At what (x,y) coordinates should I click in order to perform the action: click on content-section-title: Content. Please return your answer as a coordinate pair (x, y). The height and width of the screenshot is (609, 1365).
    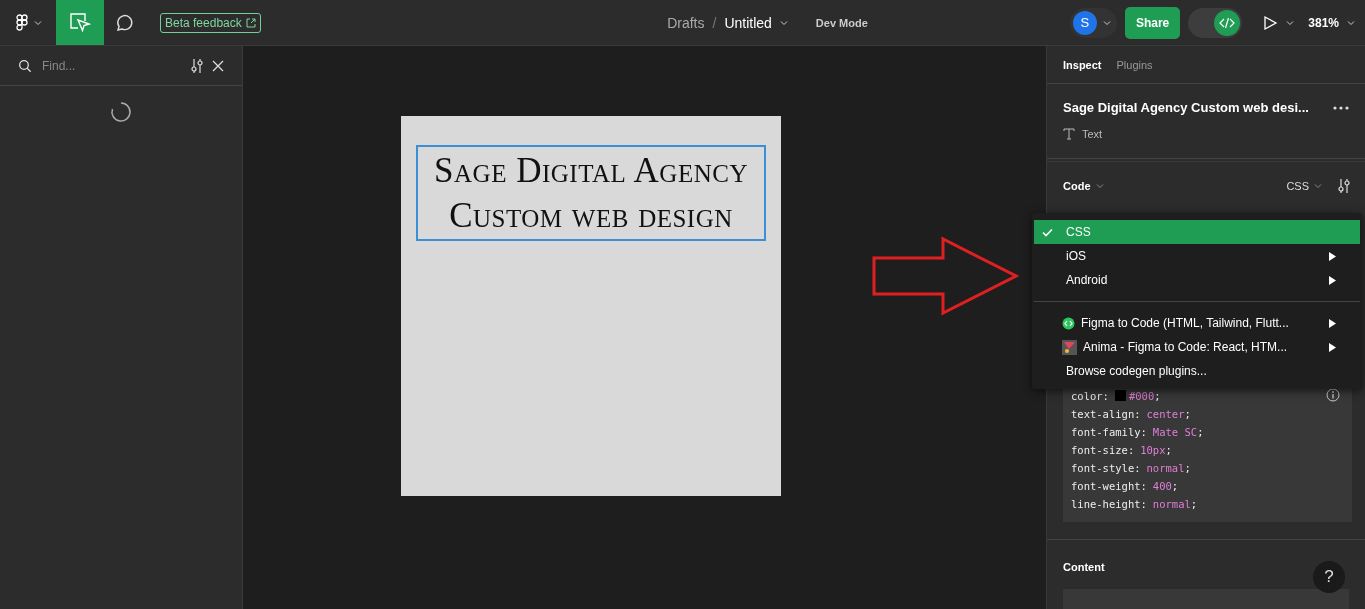
    Looking at the image, I should click on (1084, 567).